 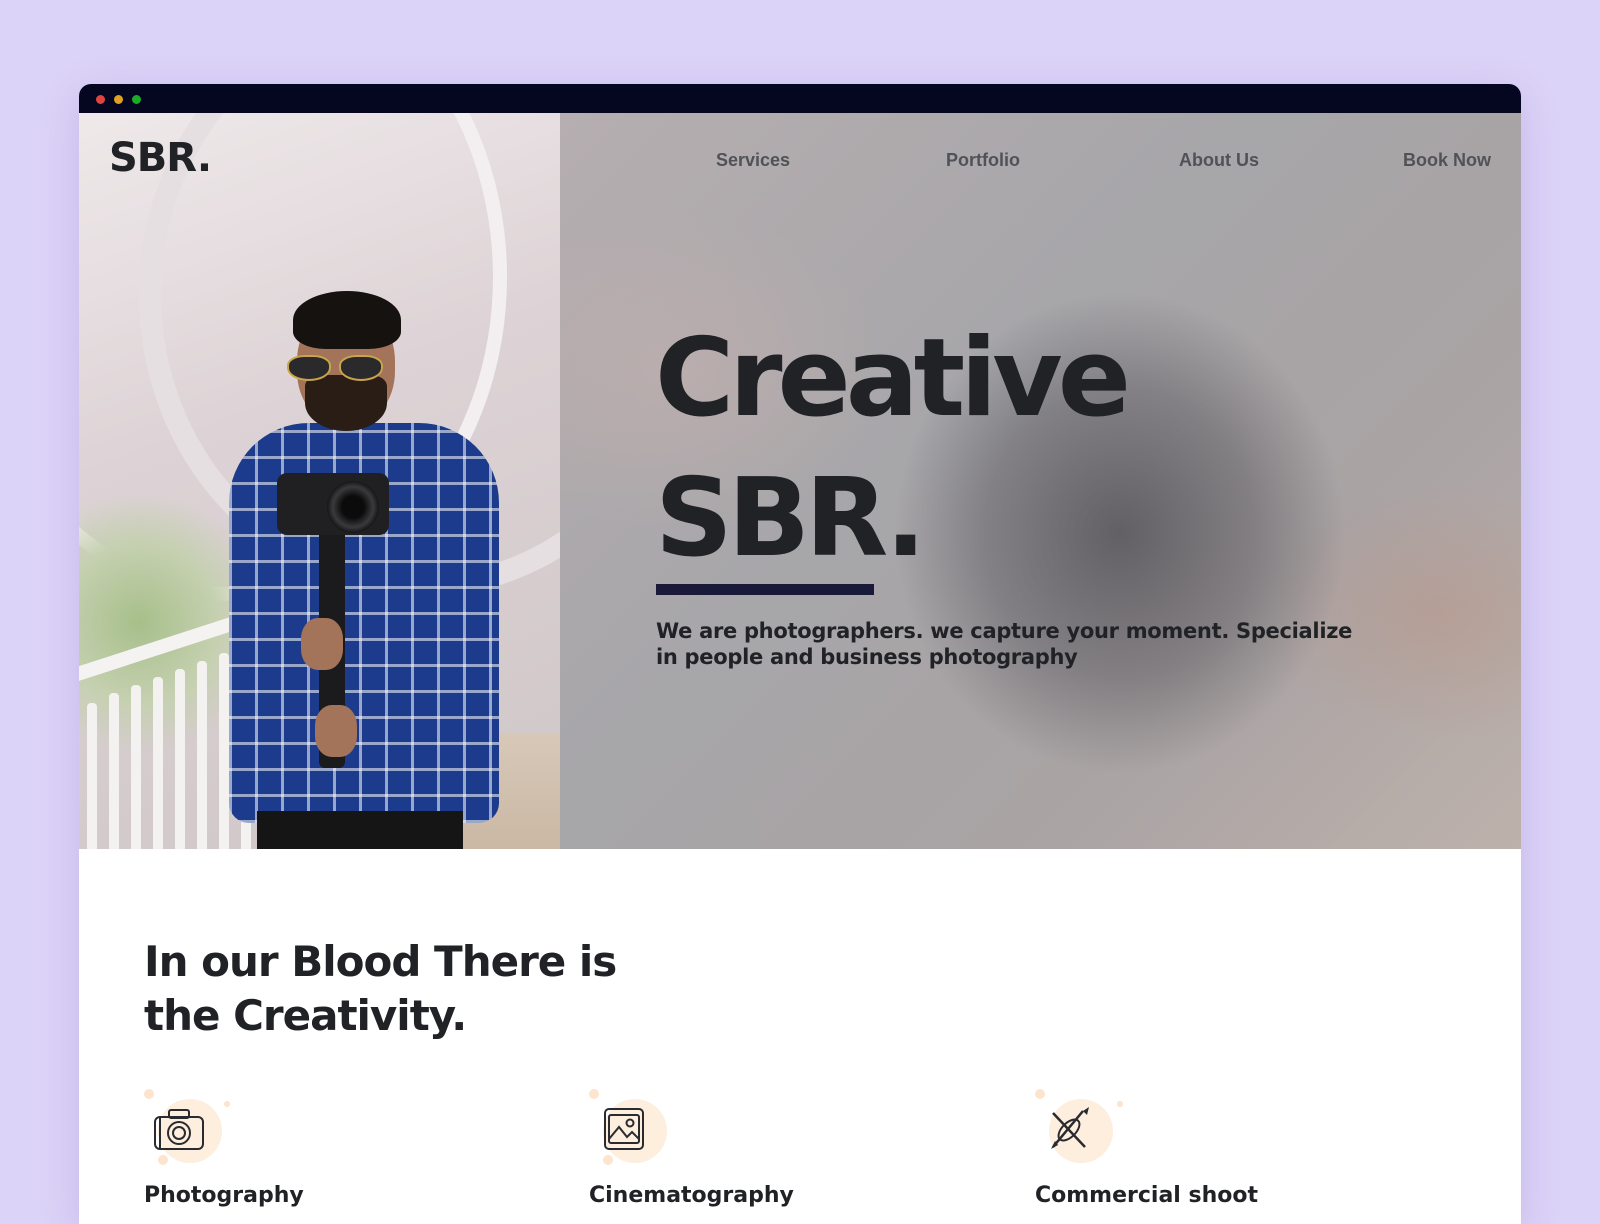 What do you see at coordinates (624, 1129) in the screenshot?
I see `image-frame-icon` at bounding box center [624, 1129].